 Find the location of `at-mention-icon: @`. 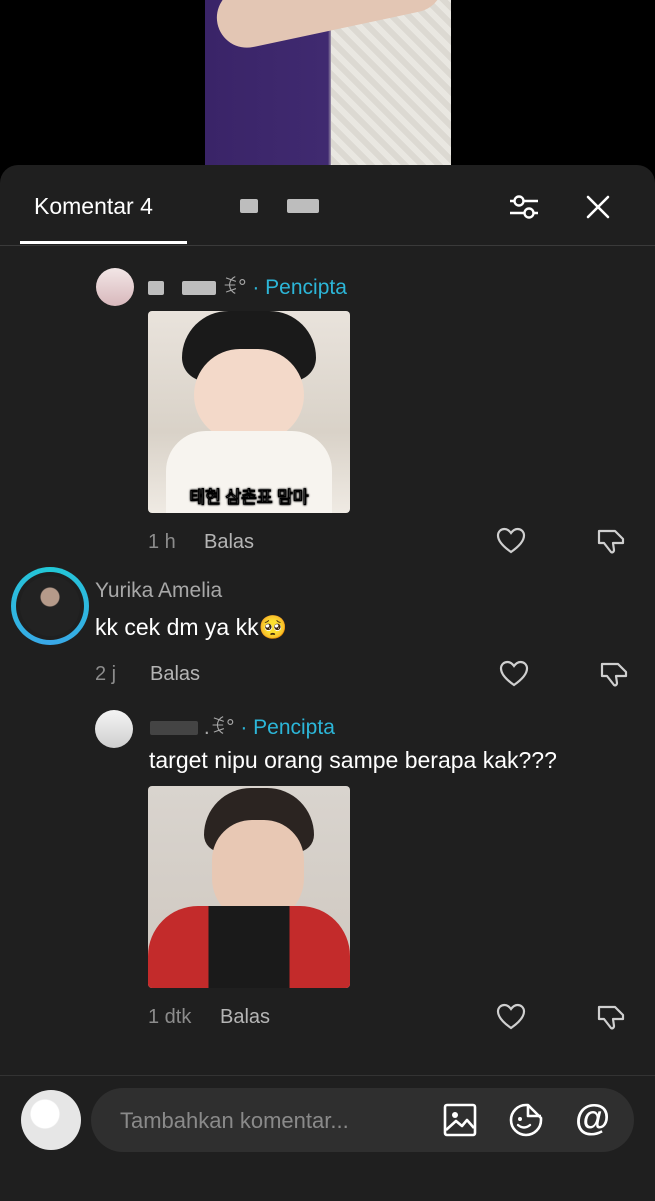

at-mention-icon: @ is located at coordinates (592, 1118).